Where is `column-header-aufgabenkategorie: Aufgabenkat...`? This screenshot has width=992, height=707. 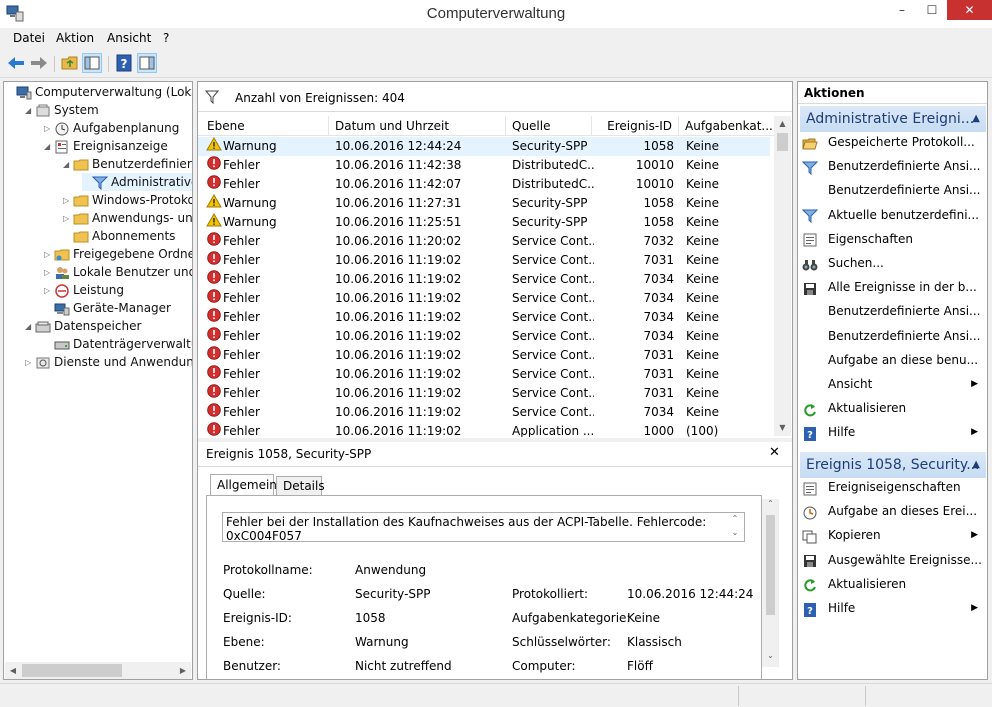
column-header-aufgabenkategorie: Aufgabenkat... is located at coordinates (726, 126).